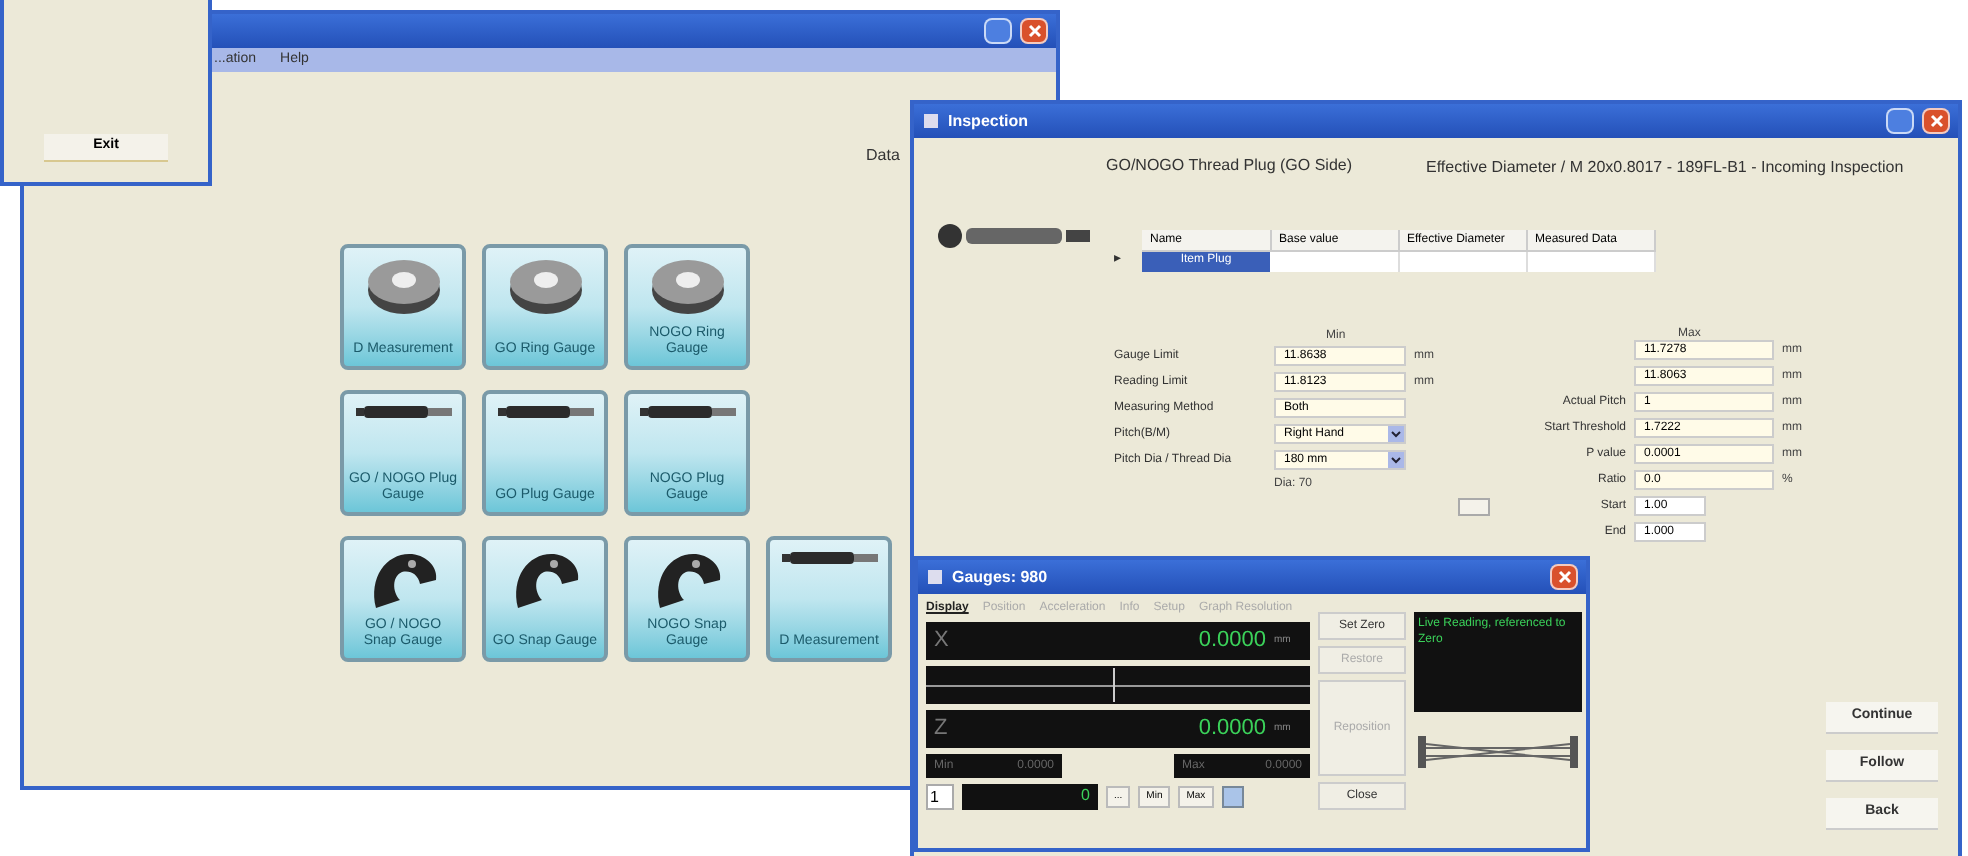 This screenshot has width=1968, height=856. I want to click on spinner: 1, so click(940, 797).